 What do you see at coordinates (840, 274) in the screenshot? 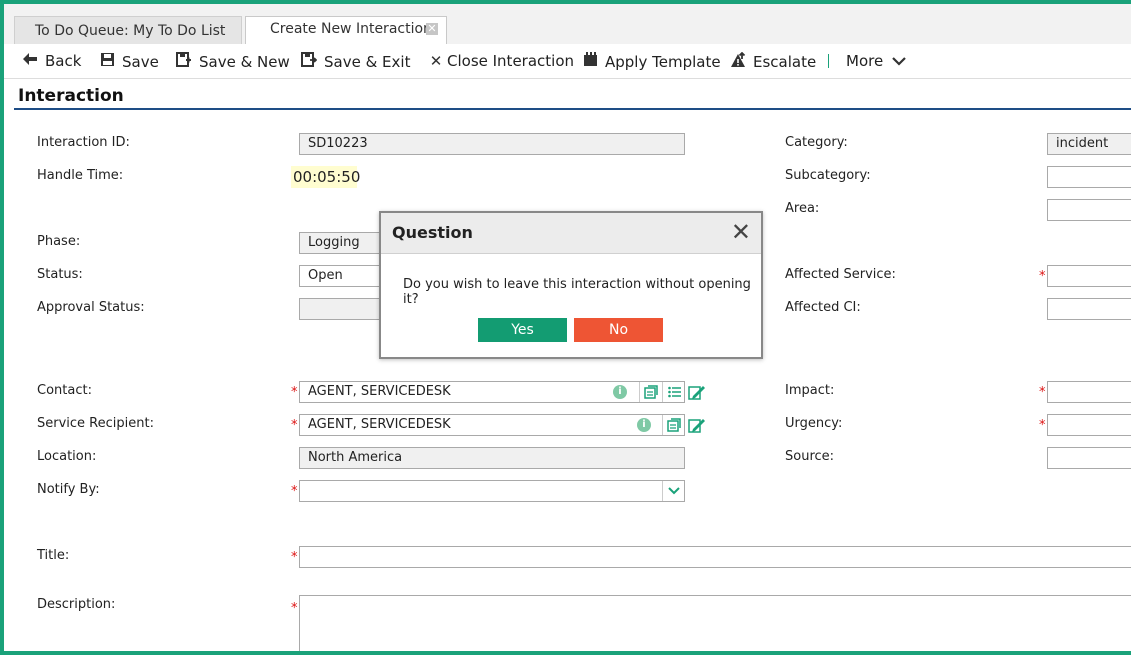
I see `affected-service-label: Affected Service:` at bounding box center [840, 274].